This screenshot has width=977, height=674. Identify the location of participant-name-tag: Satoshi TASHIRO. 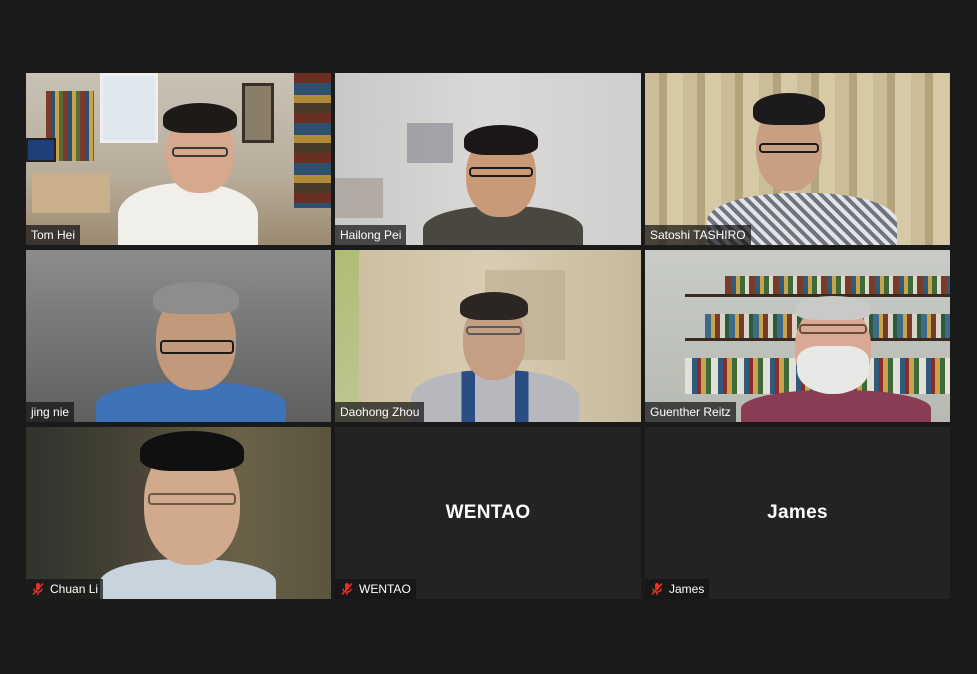
(698, 235).